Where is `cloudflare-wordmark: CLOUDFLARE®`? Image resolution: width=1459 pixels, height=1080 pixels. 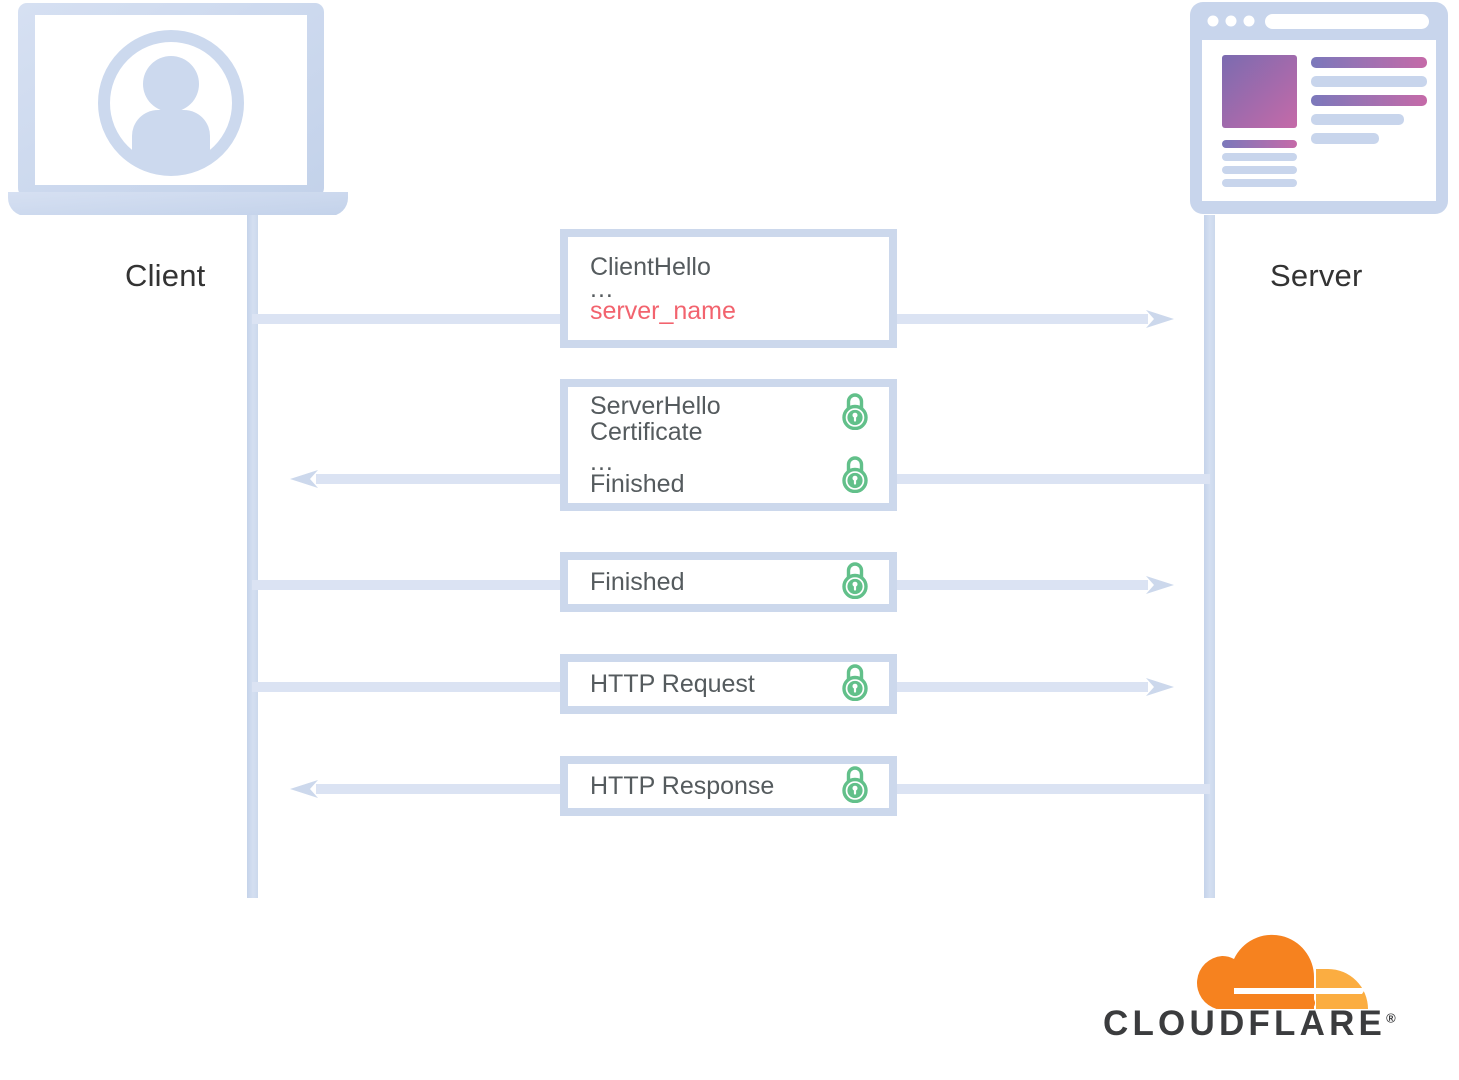 cloudflare-wordmark: CLOUDFLARE® is located at coordinates (1249, 1024).